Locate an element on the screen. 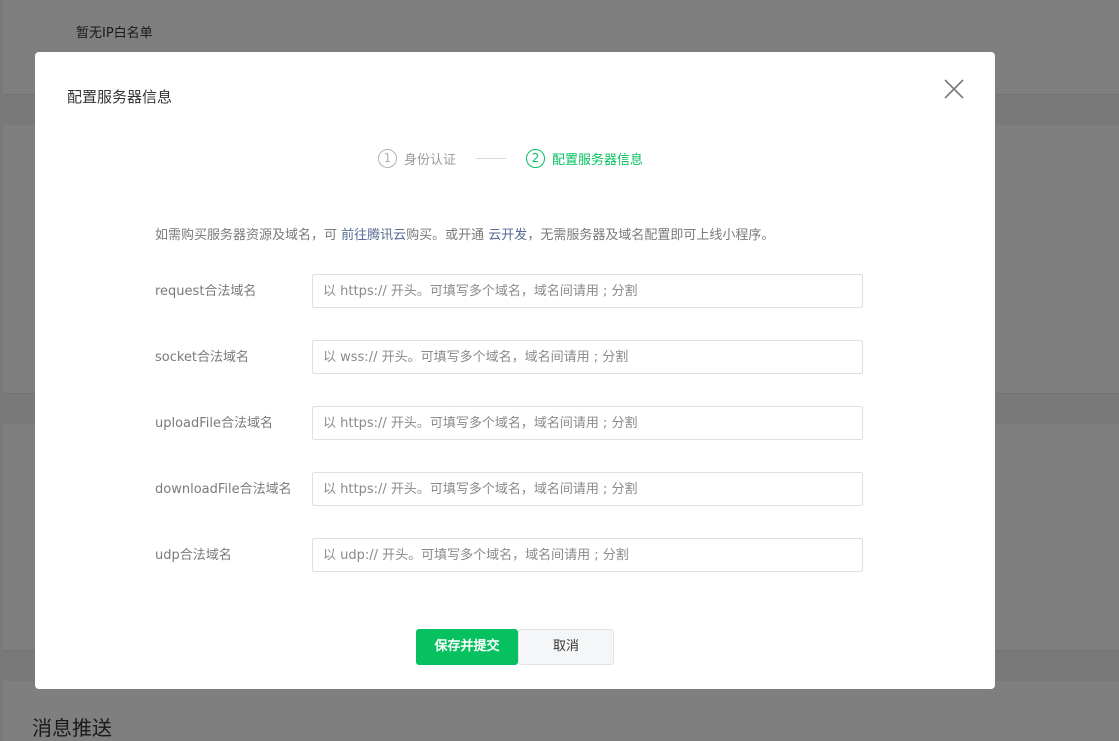  step-label: 身份认证 is located at coordinates (430, 160).